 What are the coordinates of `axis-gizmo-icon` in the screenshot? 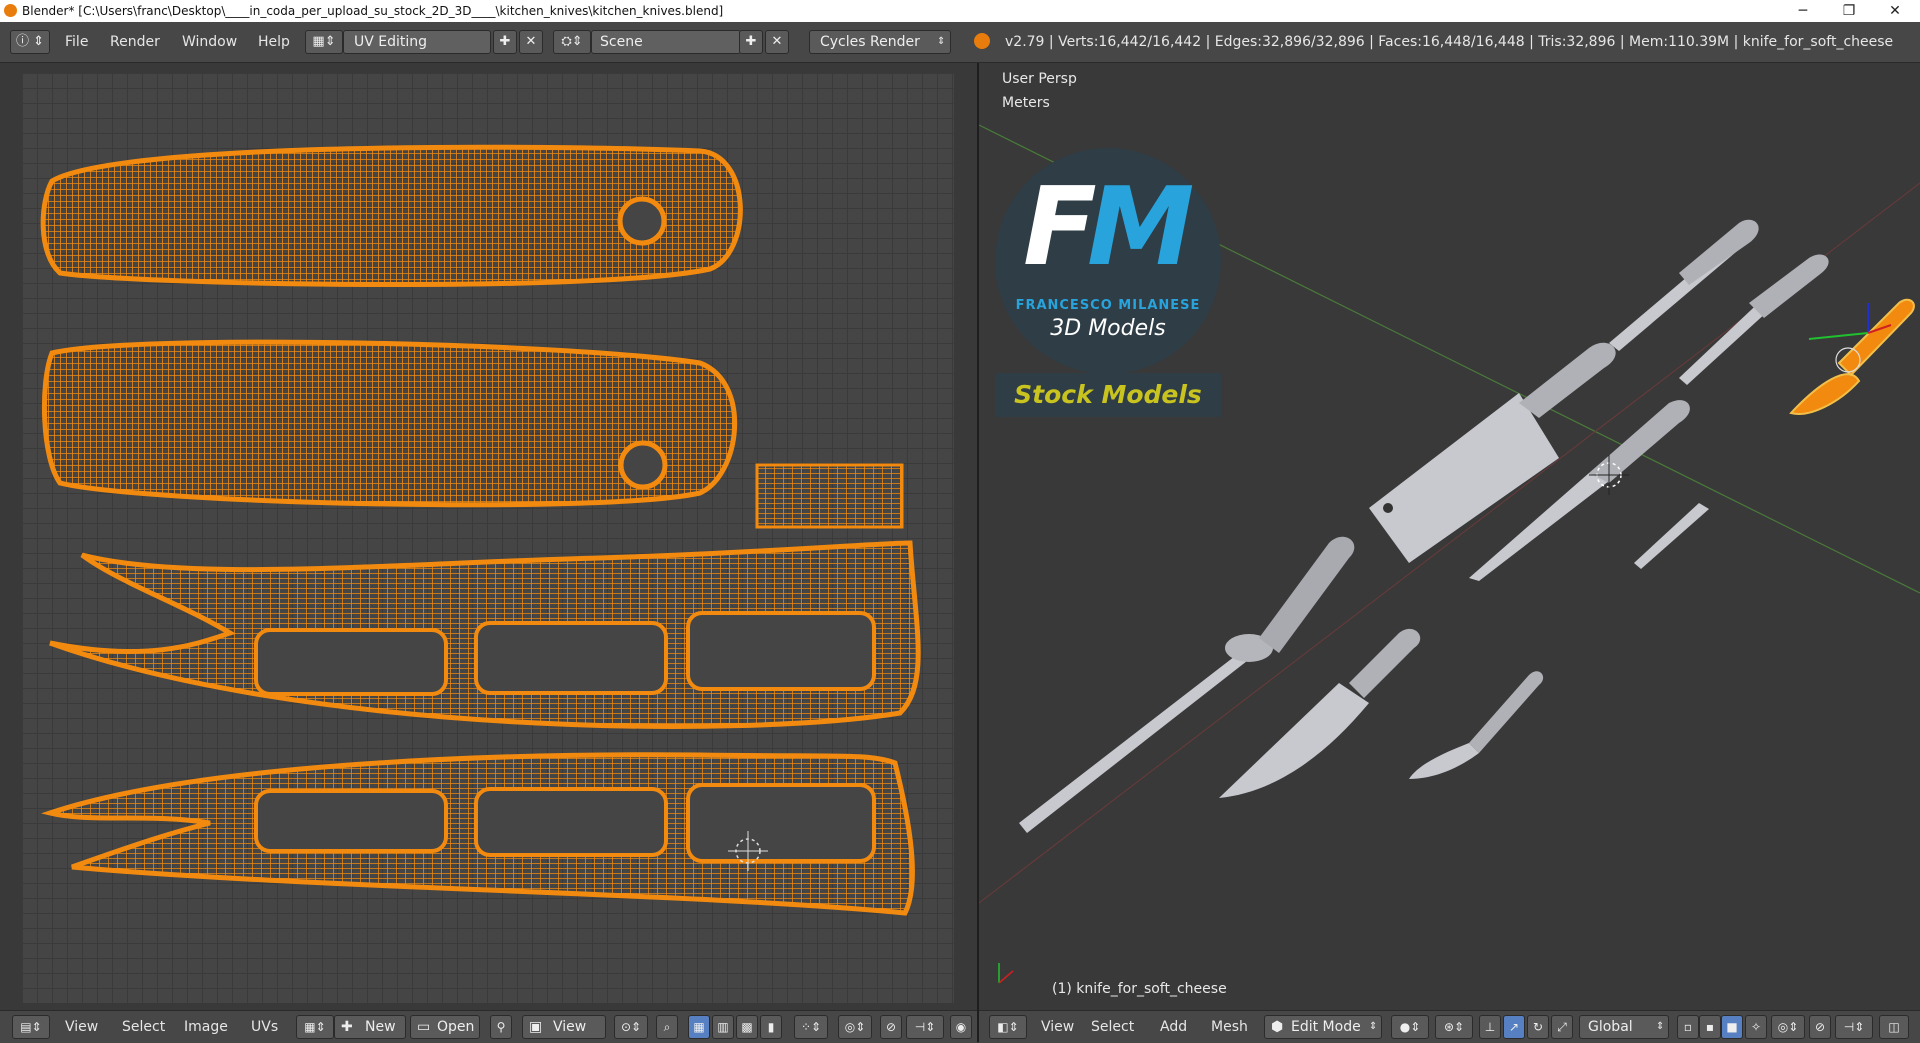 It's located at (1006, 973).